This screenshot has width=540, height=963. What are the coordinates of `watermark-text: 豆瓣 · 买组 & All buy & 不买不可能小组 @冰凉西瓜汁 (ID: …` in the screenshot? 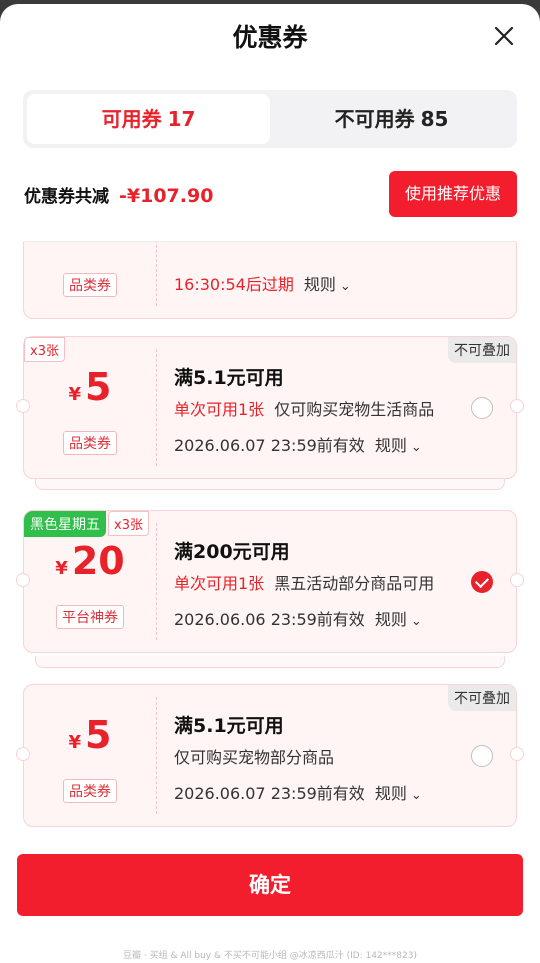 It's located at (270, 956).